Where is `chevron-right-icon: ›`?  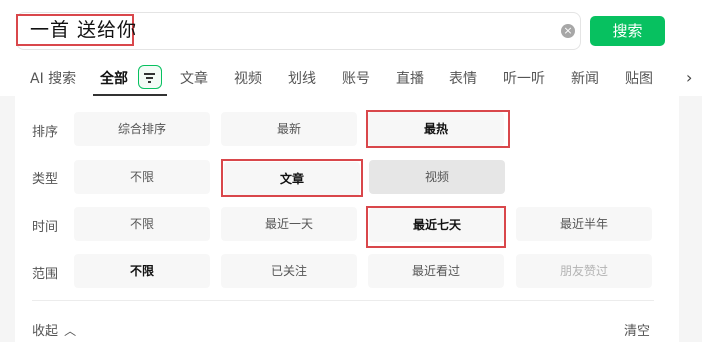 chevron-right-icon: › is located at coordinates (689, 77).